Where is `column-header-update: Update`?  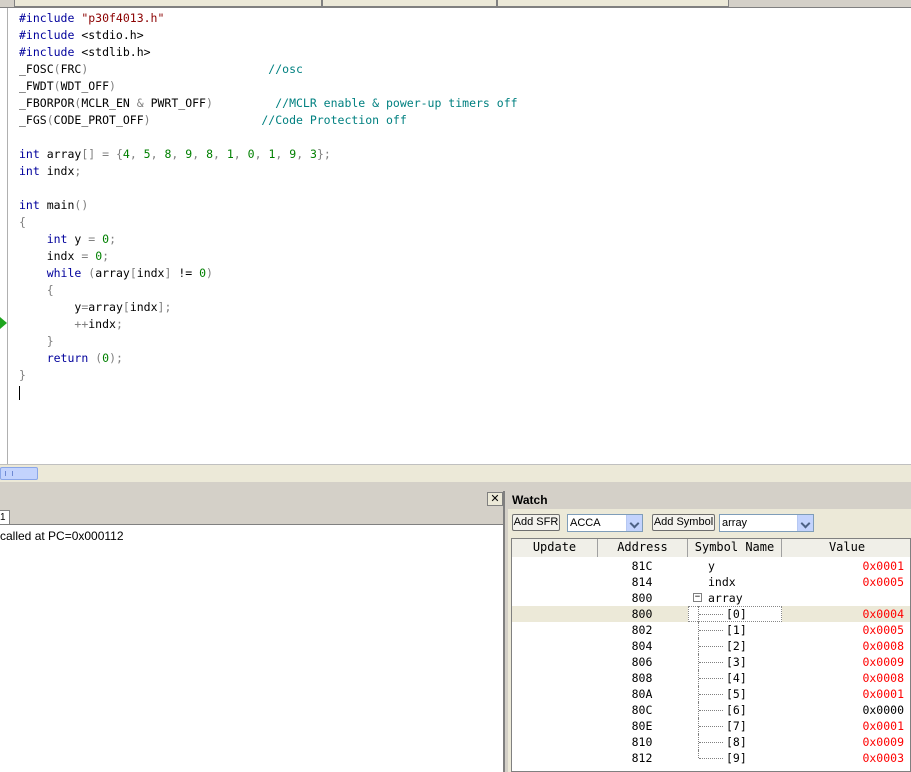
column-header-update: Update is located at coordinates (555, 548).